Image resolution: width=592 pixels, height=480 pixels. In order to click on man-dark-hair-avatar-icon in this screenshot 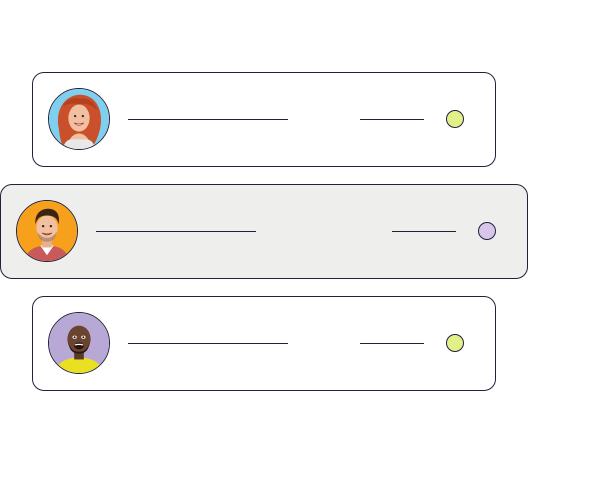, I will do `click(47, 231)`.